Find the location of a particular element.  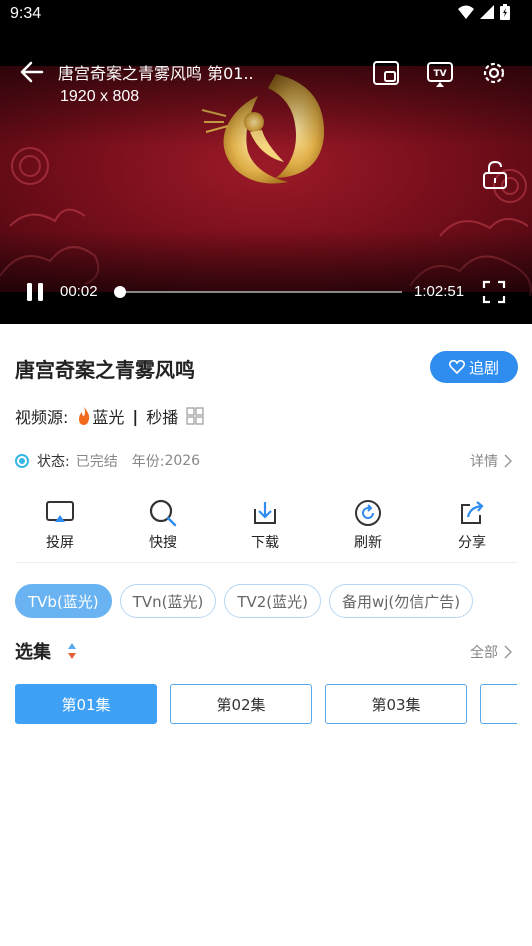

settings-gear-icon is located at coordinates (494, 73).